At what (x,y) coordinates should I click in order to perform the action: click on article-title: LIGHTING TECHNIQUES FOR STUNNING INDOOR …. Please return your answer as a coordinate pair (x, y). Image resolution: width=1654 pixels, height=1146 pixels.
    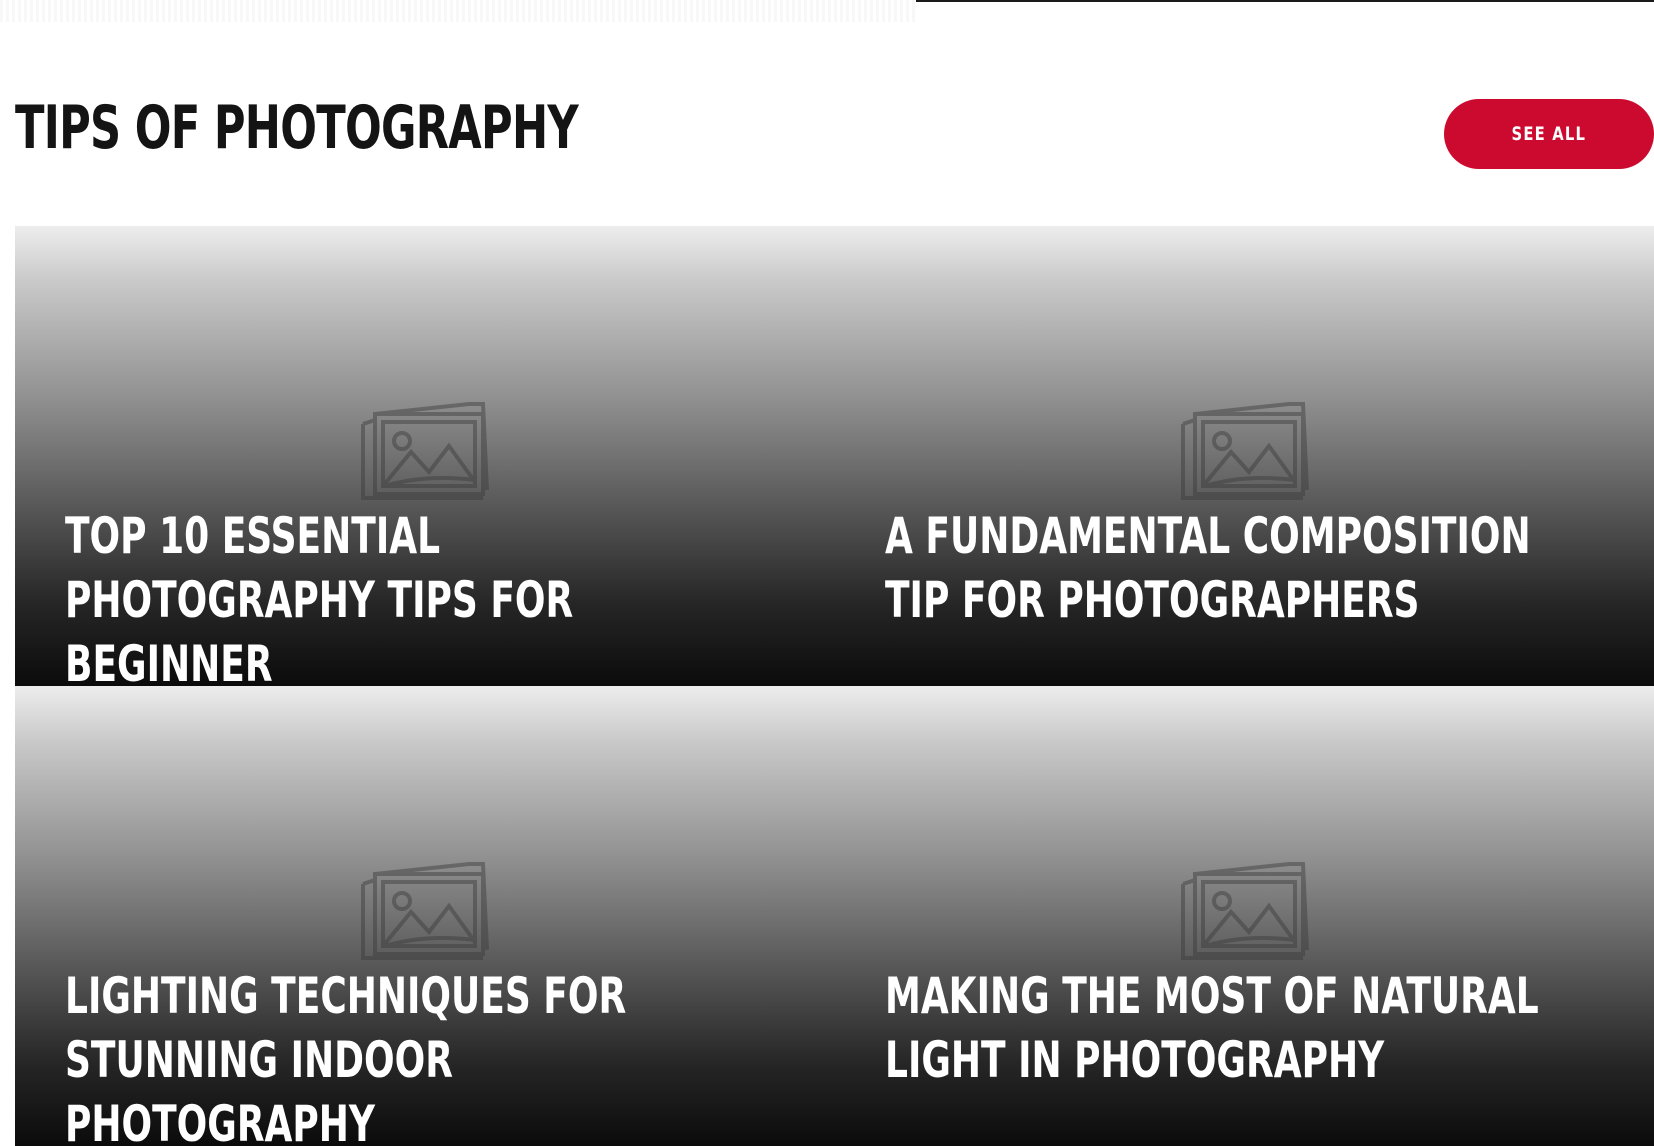
    Looking at the image, I should click on (346, 1056).